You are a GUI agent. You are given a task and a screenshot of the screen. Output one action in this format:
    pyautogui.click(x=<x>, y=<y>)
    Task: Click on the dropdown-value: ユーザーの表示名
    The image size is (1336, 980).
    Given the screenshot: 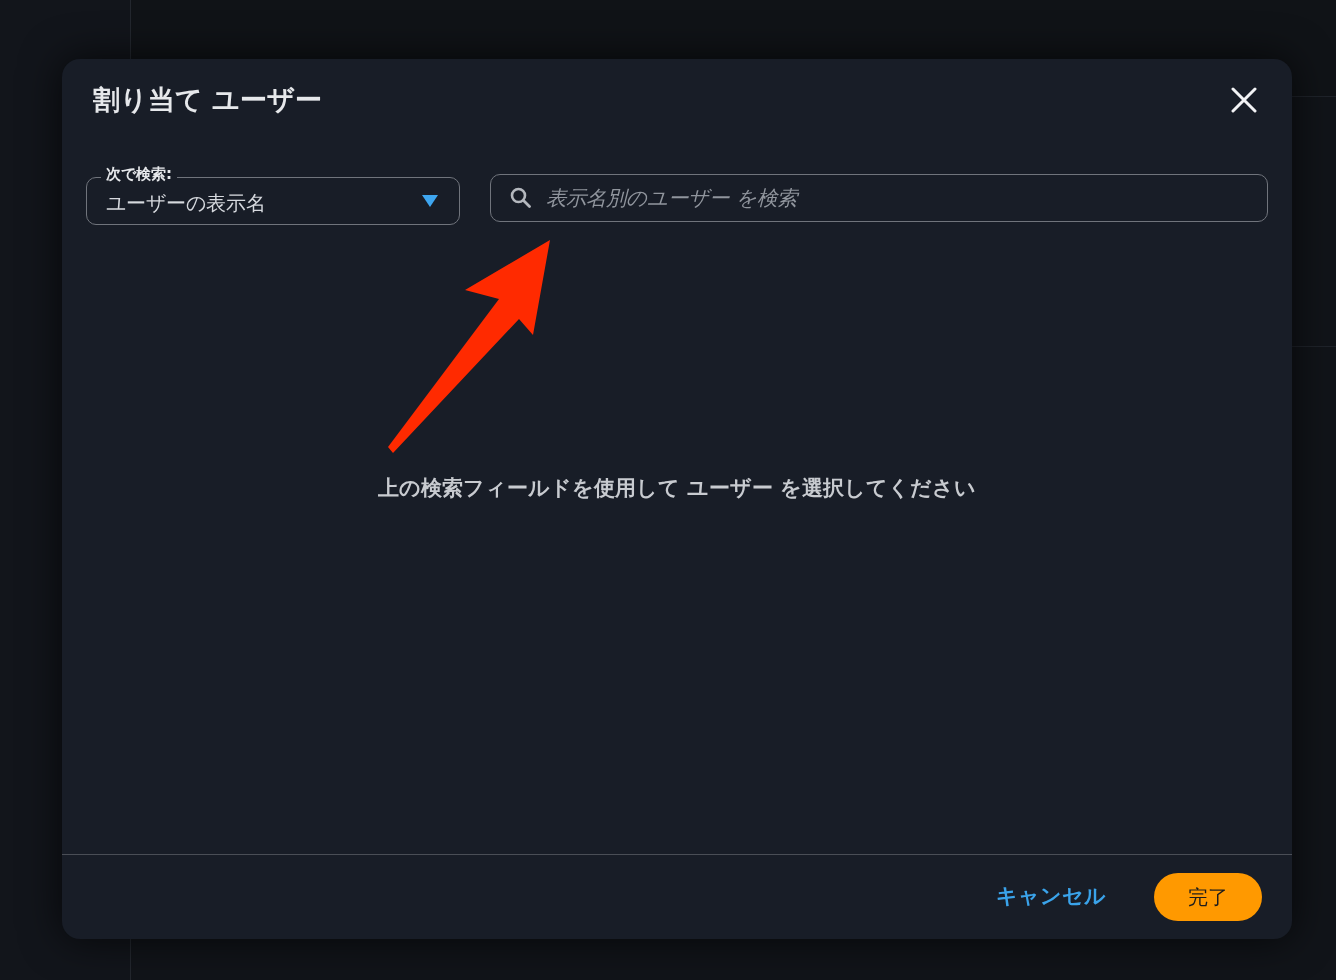 What is the action you would take?
    pyautogui.click(x=186, y=203)
    